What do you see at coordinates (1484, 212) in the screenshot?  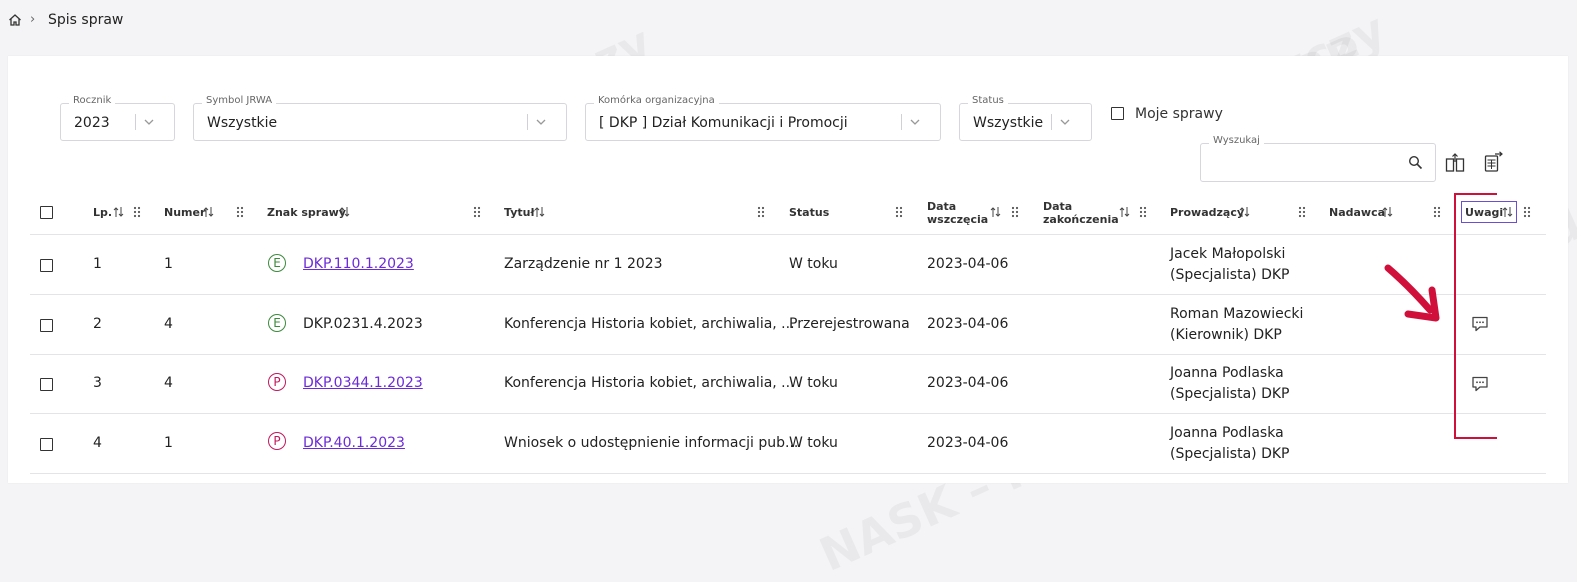 I see `column-header-uwagi: Uwagi` at bounding box center [1484, 212].